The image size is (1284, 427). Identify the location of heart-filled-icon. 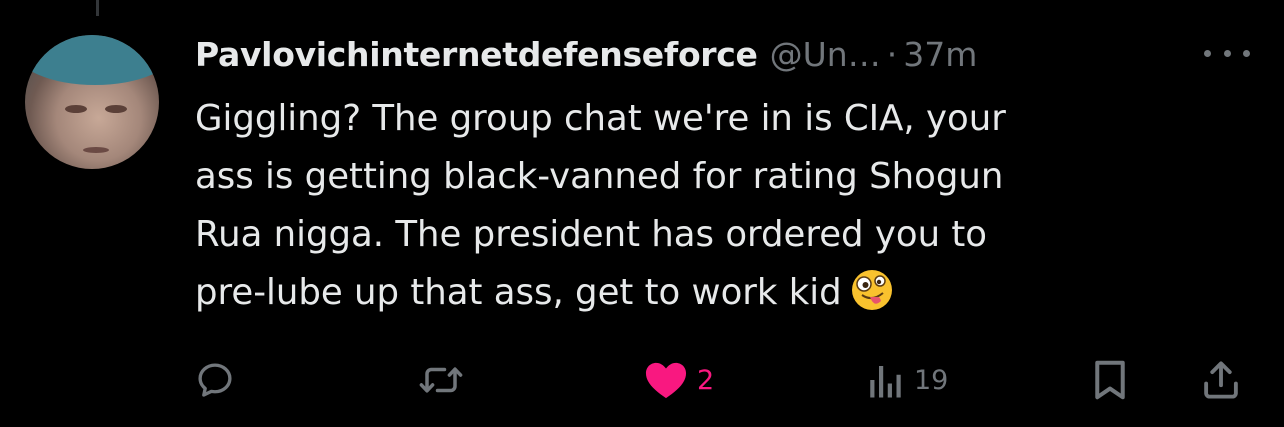
(666, 380).